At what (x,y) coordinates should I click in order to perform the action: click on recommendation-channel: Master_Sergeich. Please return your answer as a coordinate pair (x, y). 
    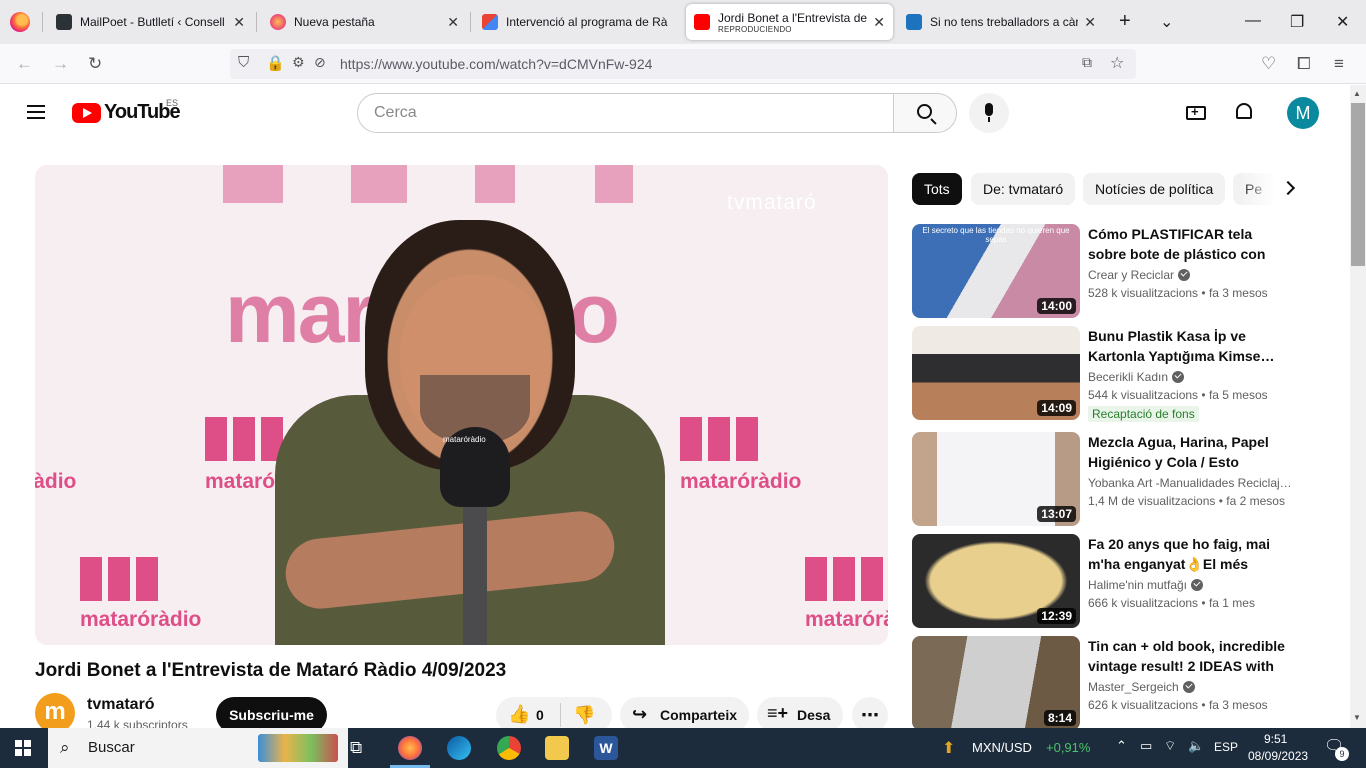
    Looking at the image, I should click on (1193, 687).